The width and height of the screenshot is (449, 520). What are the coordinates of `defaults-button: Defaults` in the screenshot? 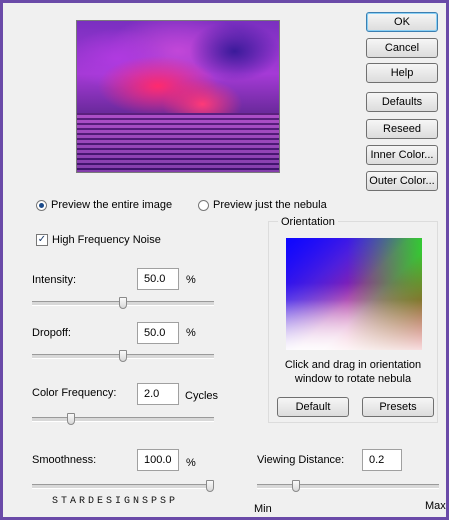 It's located at (402, 102).